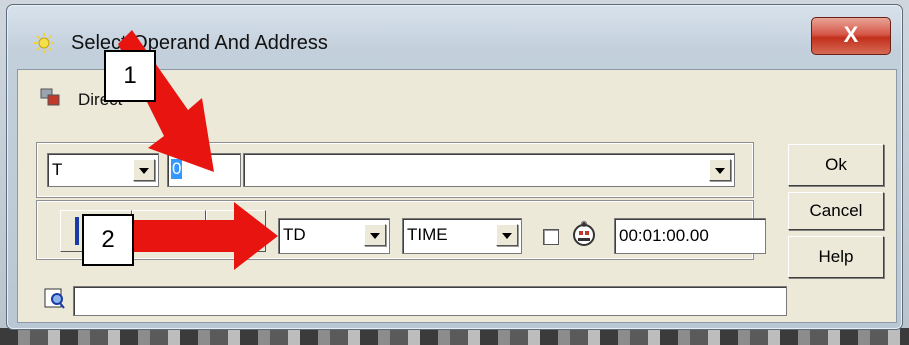 Image resolution: width=909 pixels, height=345 pixels. I want to click on timer-icon: ◉, so click(584, 232).